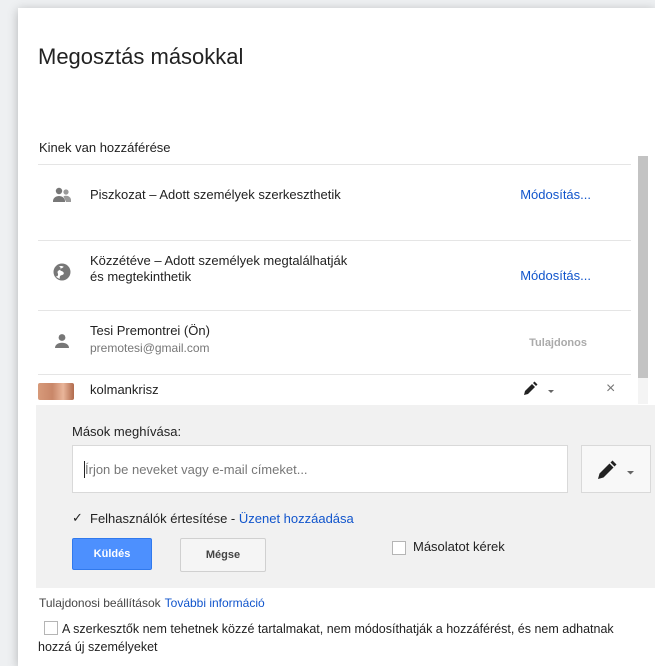 The width and height of the screenshot is (655, 666). I want to click on person-icon, so click(62, 341).